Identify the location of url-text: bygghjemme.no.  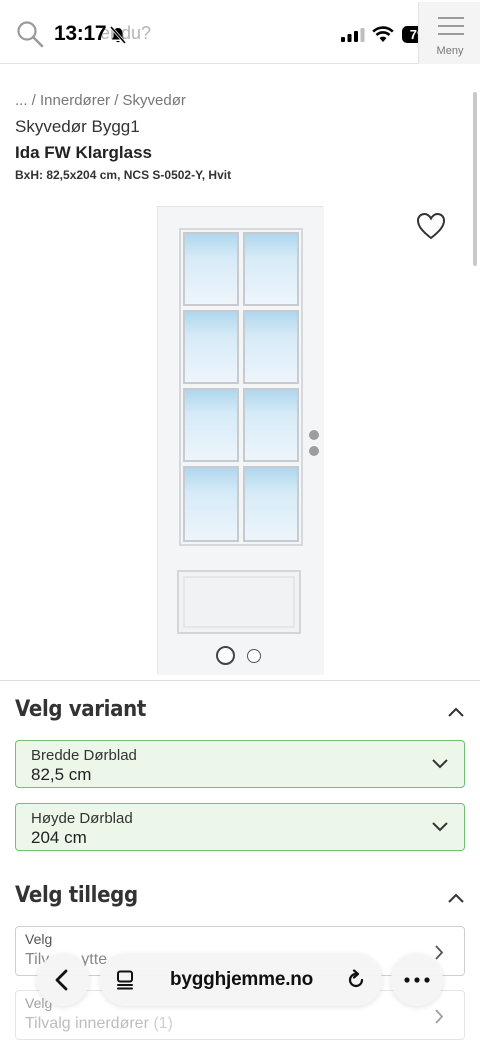
(241, 980).